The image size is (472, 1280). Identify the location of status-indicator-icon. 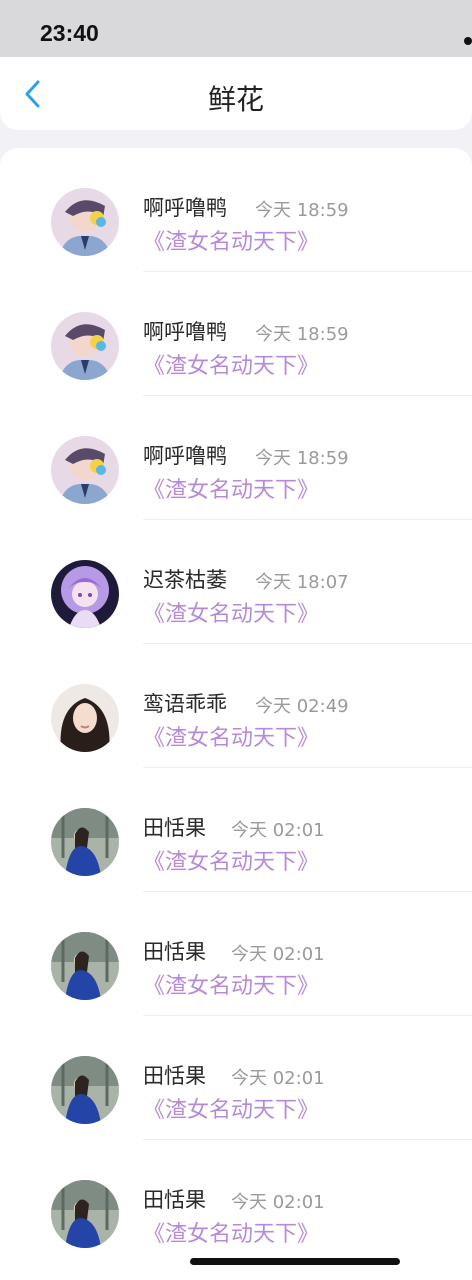
(468, 41).